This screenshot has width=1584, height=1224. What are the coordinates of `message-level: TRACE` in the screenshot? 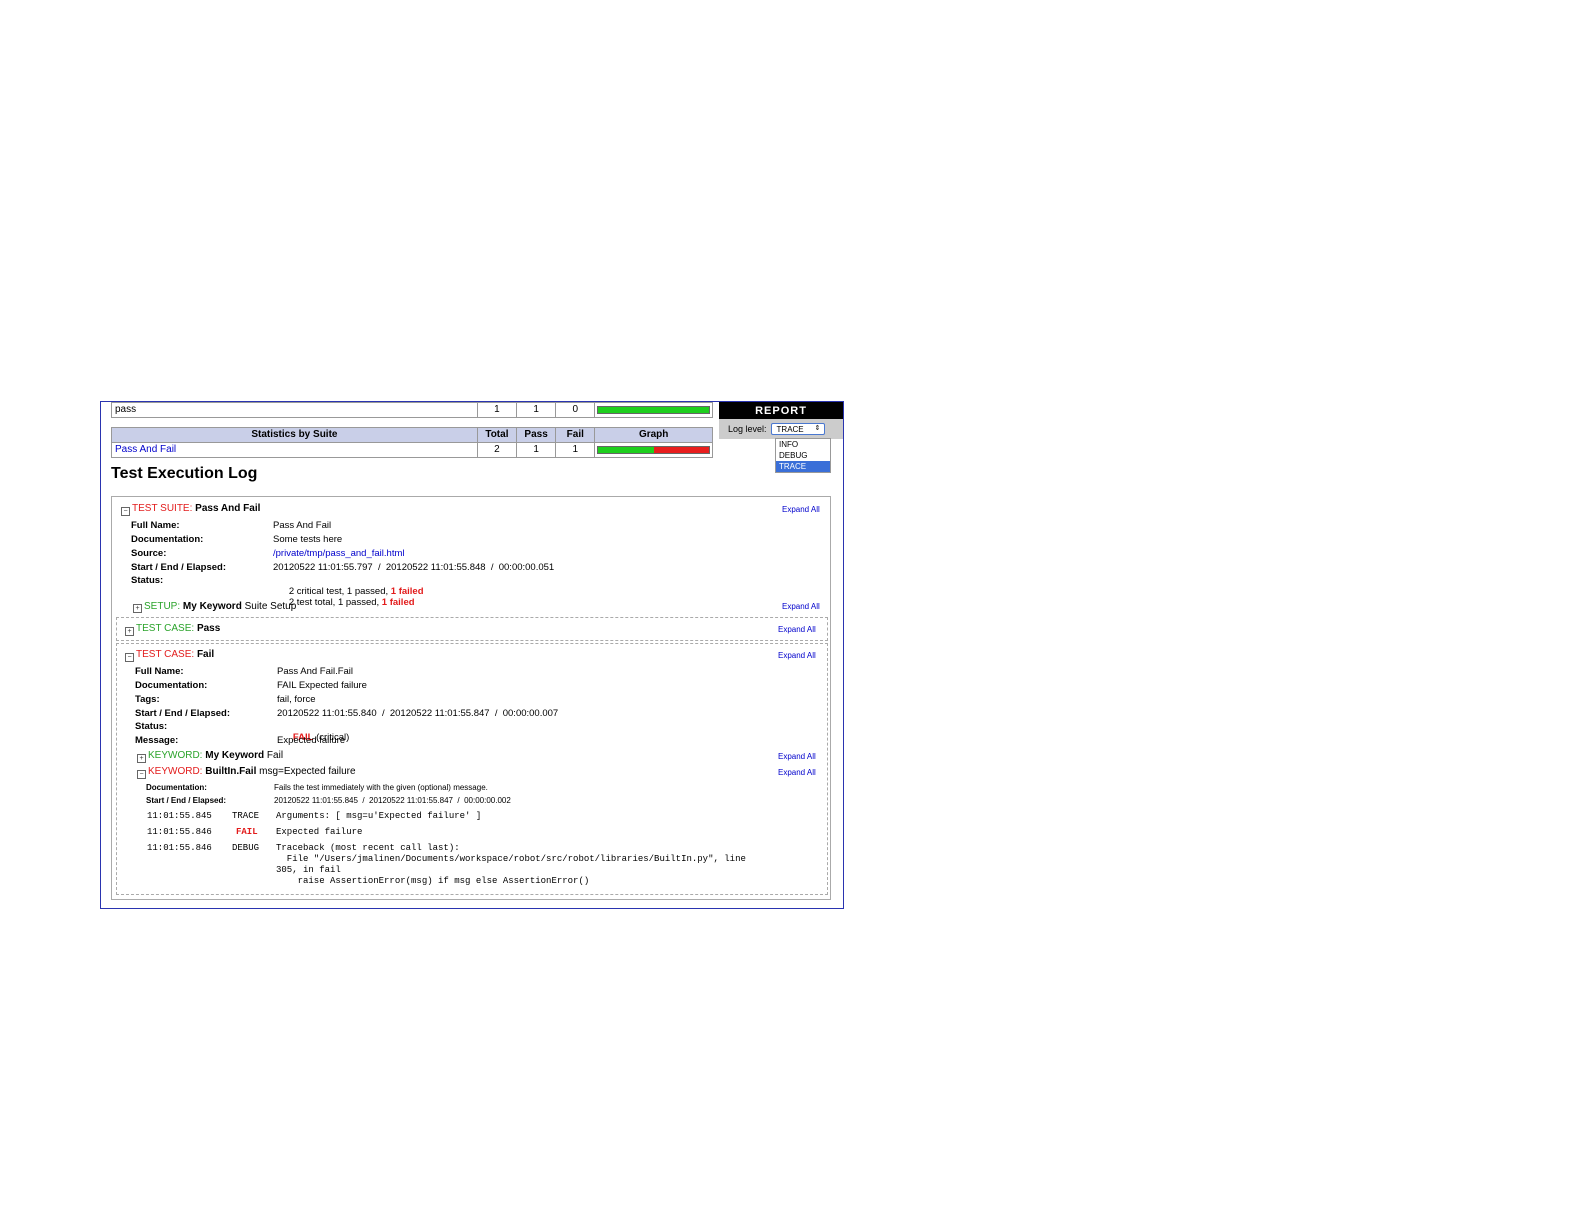 It's located at (246, 816).